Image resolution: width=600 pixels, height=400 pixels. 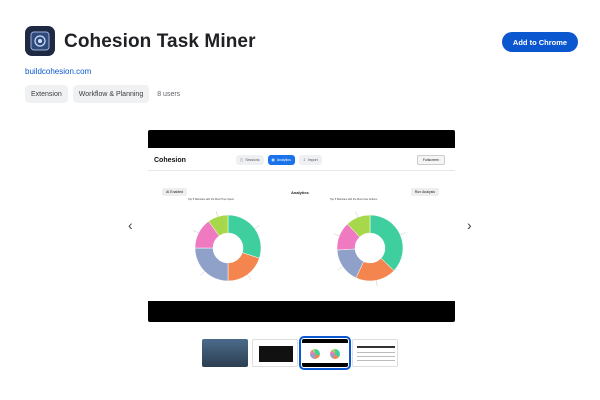 I want to click on tab-import: ⇩ Import, so click(x=310, y=160).